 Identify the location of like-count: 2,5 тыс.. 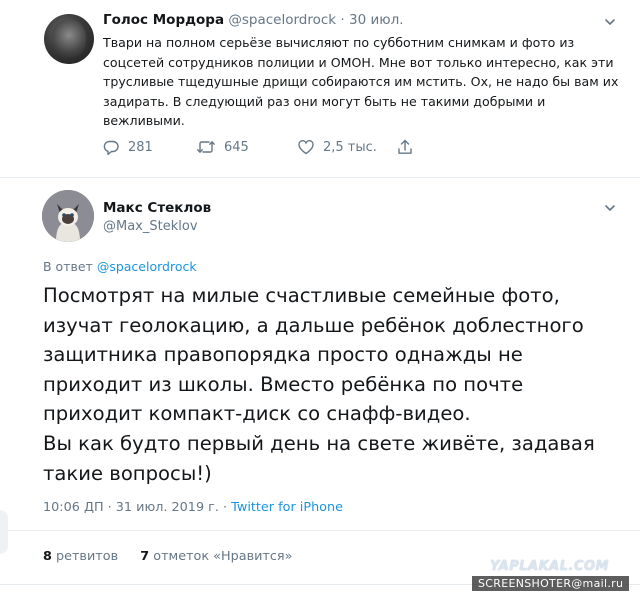
(350, 147).